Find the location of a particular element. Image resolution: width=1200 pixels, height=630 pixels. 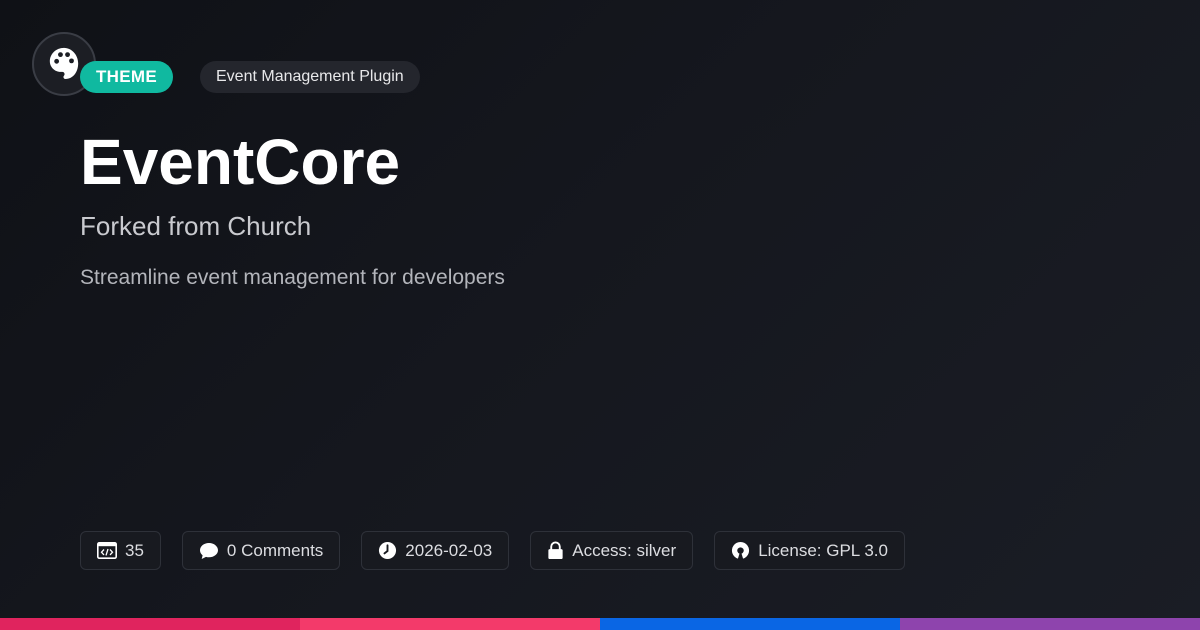

open-source-icon is located at coordinates (740, 550).